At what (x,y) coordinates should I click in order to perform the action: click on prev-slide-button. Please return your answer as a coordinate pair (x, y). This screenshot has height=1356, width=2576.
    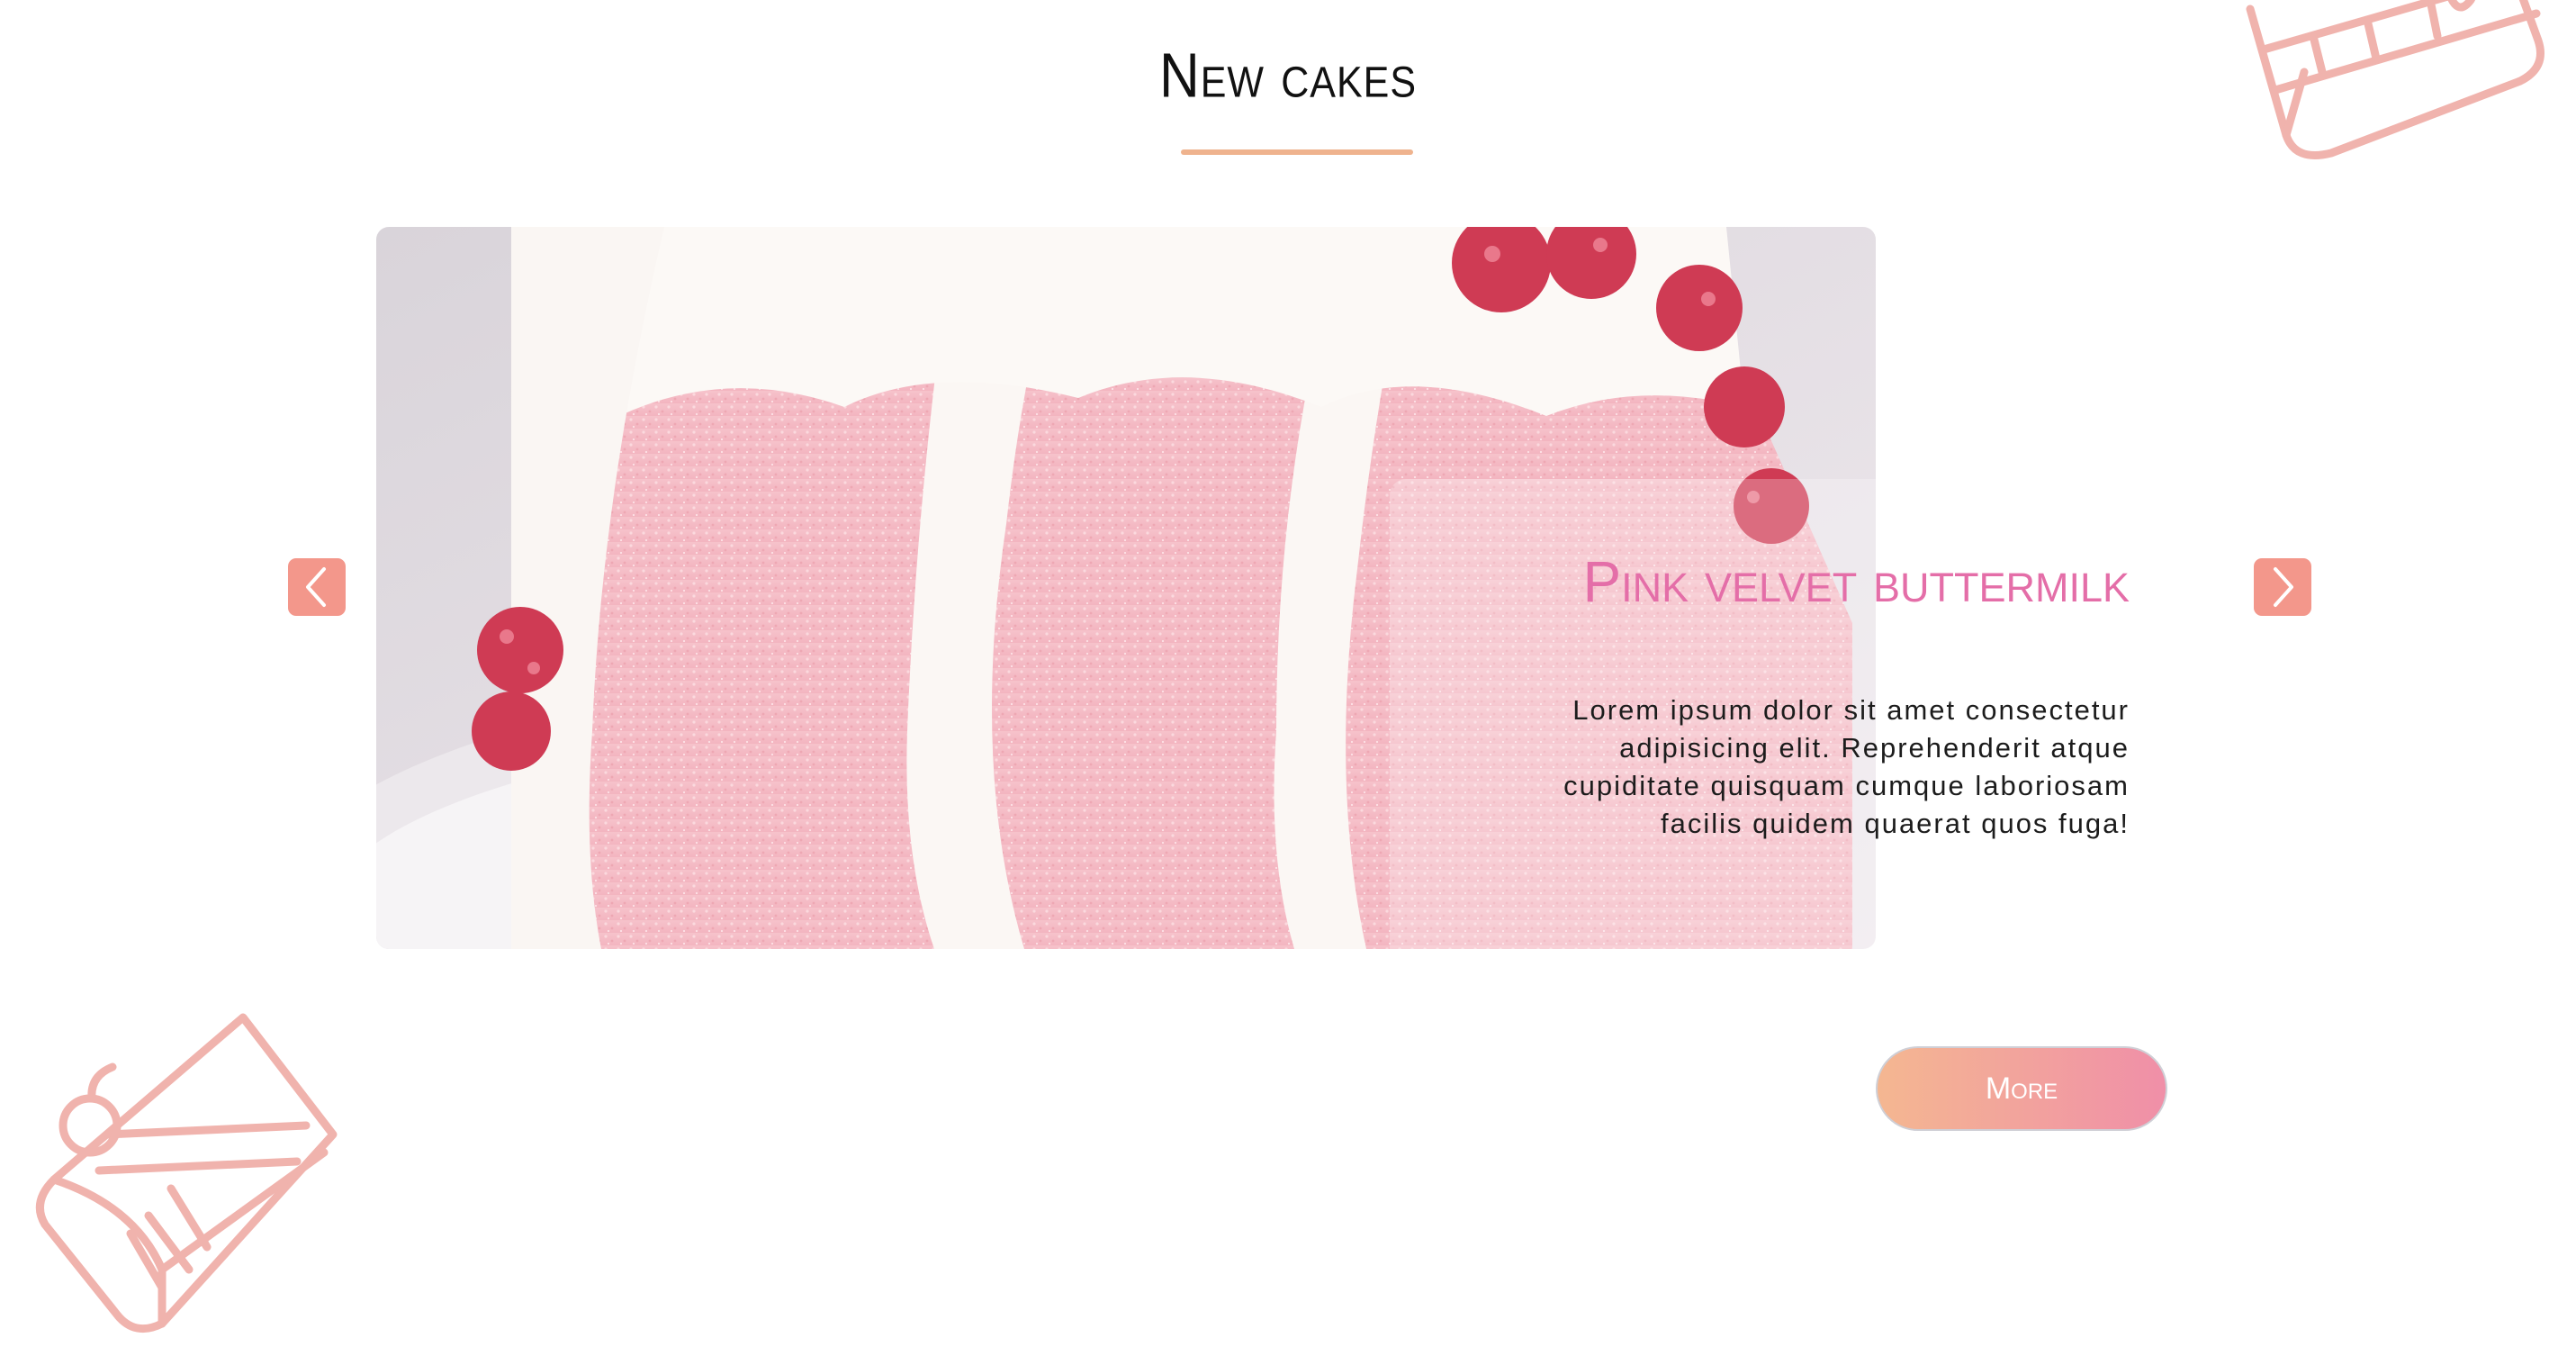
    Looking at the image, I should click on (317, 587).